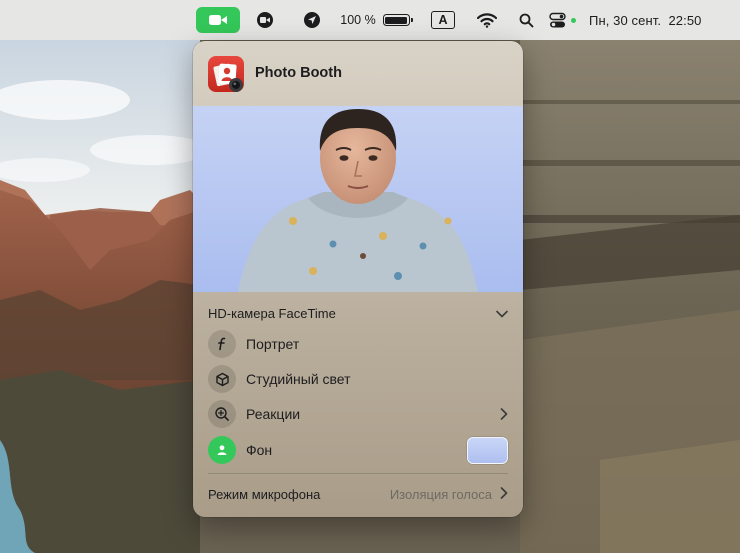  I want to click on menu-bar: 100 % A Пн, 30 сент. 22:50, so click(370, 20).